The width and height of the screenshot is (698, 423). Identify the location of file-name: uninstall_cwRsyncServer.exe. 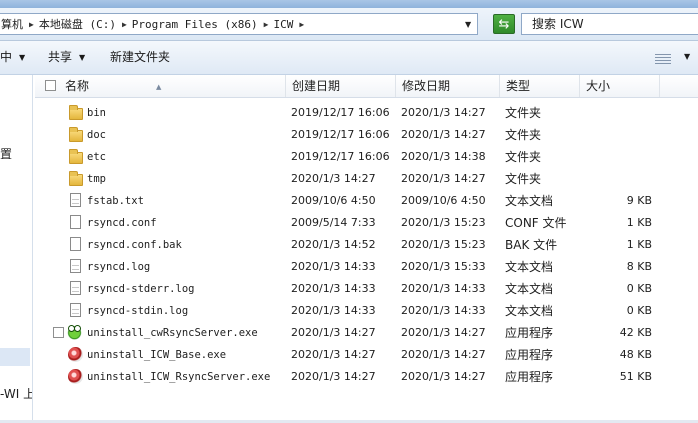
(172, 333).